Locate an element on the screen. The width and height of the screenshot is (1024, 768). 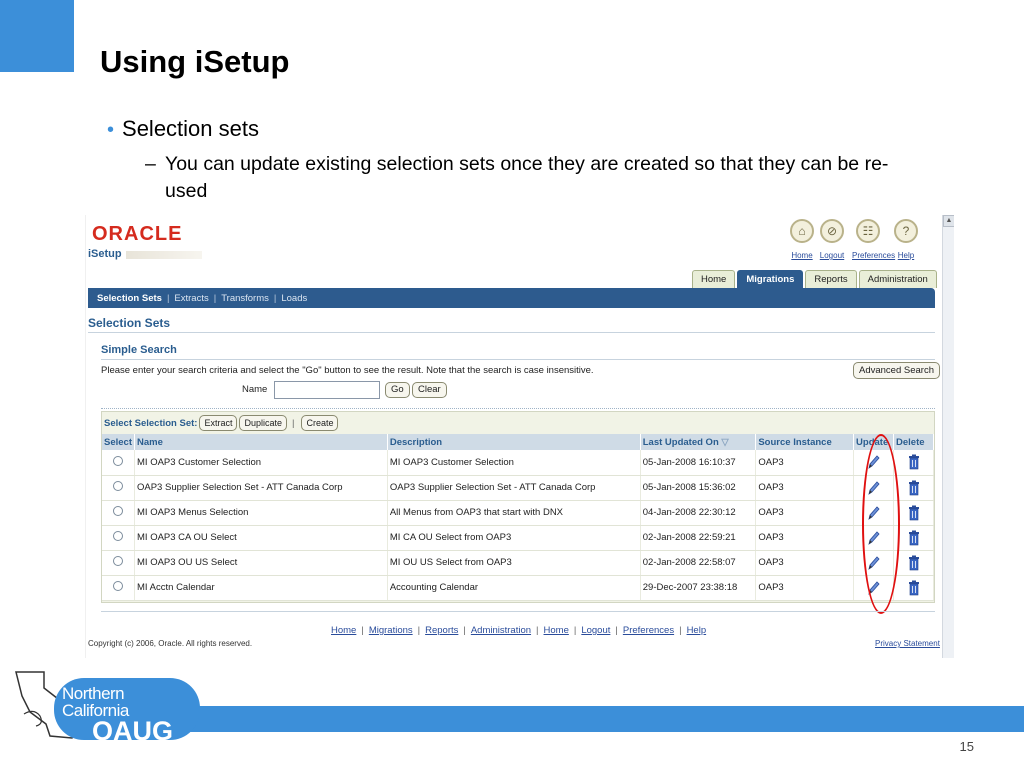
col-select: Select is located at coordinates (118, 442).